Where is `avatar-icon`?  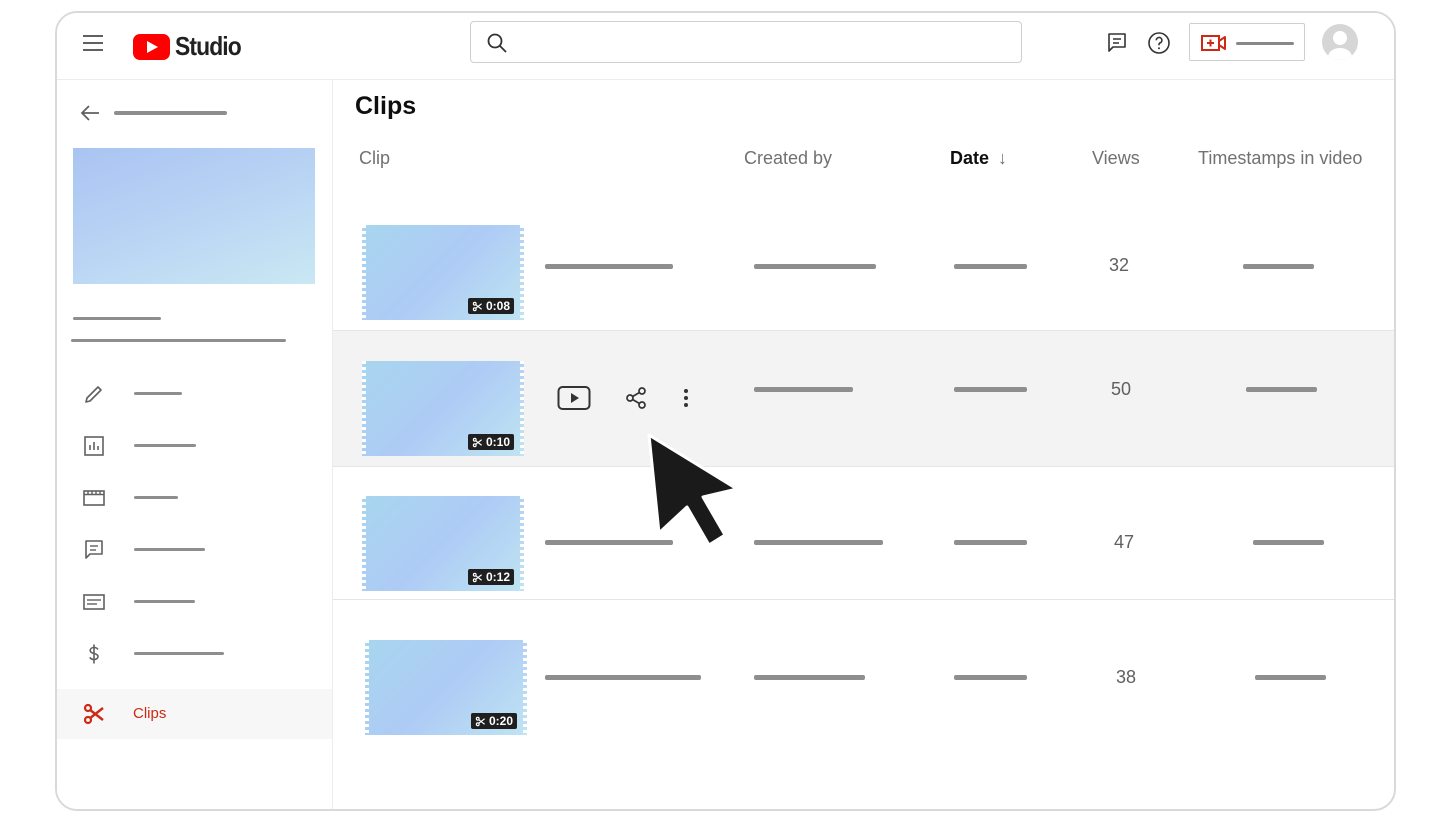
avatar-icon is located at coordinates (1340, 45).